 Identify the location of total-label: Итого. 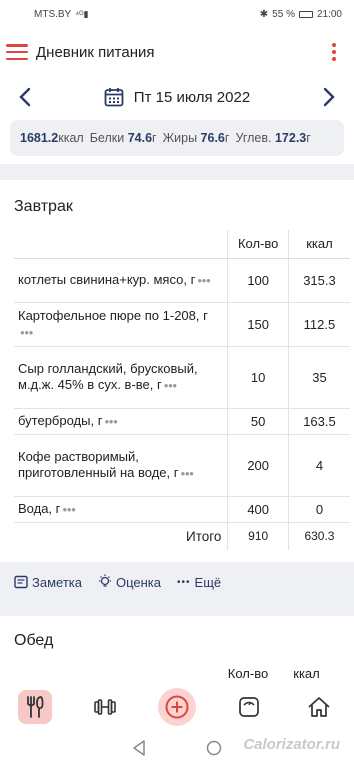
(121, 536).